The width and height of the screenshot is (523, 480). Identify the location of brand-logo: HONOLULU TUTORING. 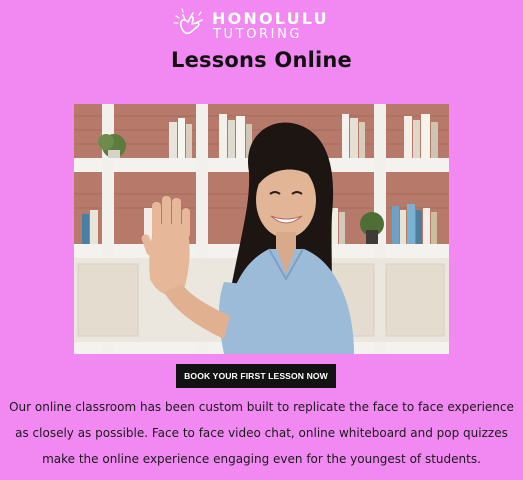
(252, 24).